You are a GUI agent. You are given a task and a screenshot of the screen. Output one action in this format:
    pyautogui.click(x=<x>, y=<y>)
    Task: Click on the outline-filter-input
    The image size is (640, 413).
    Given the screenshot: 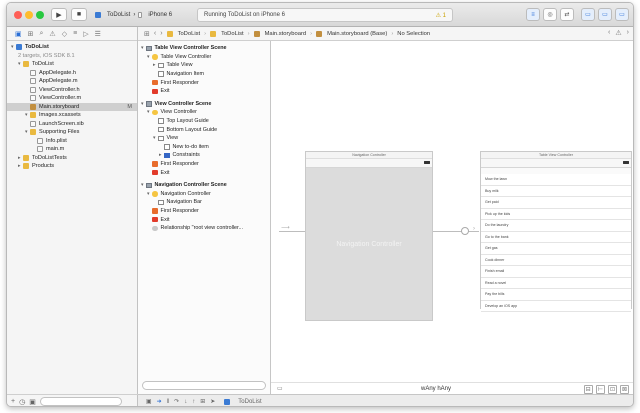 What is the action you would take?
    pyautogui.click(x=204, y=385)
    